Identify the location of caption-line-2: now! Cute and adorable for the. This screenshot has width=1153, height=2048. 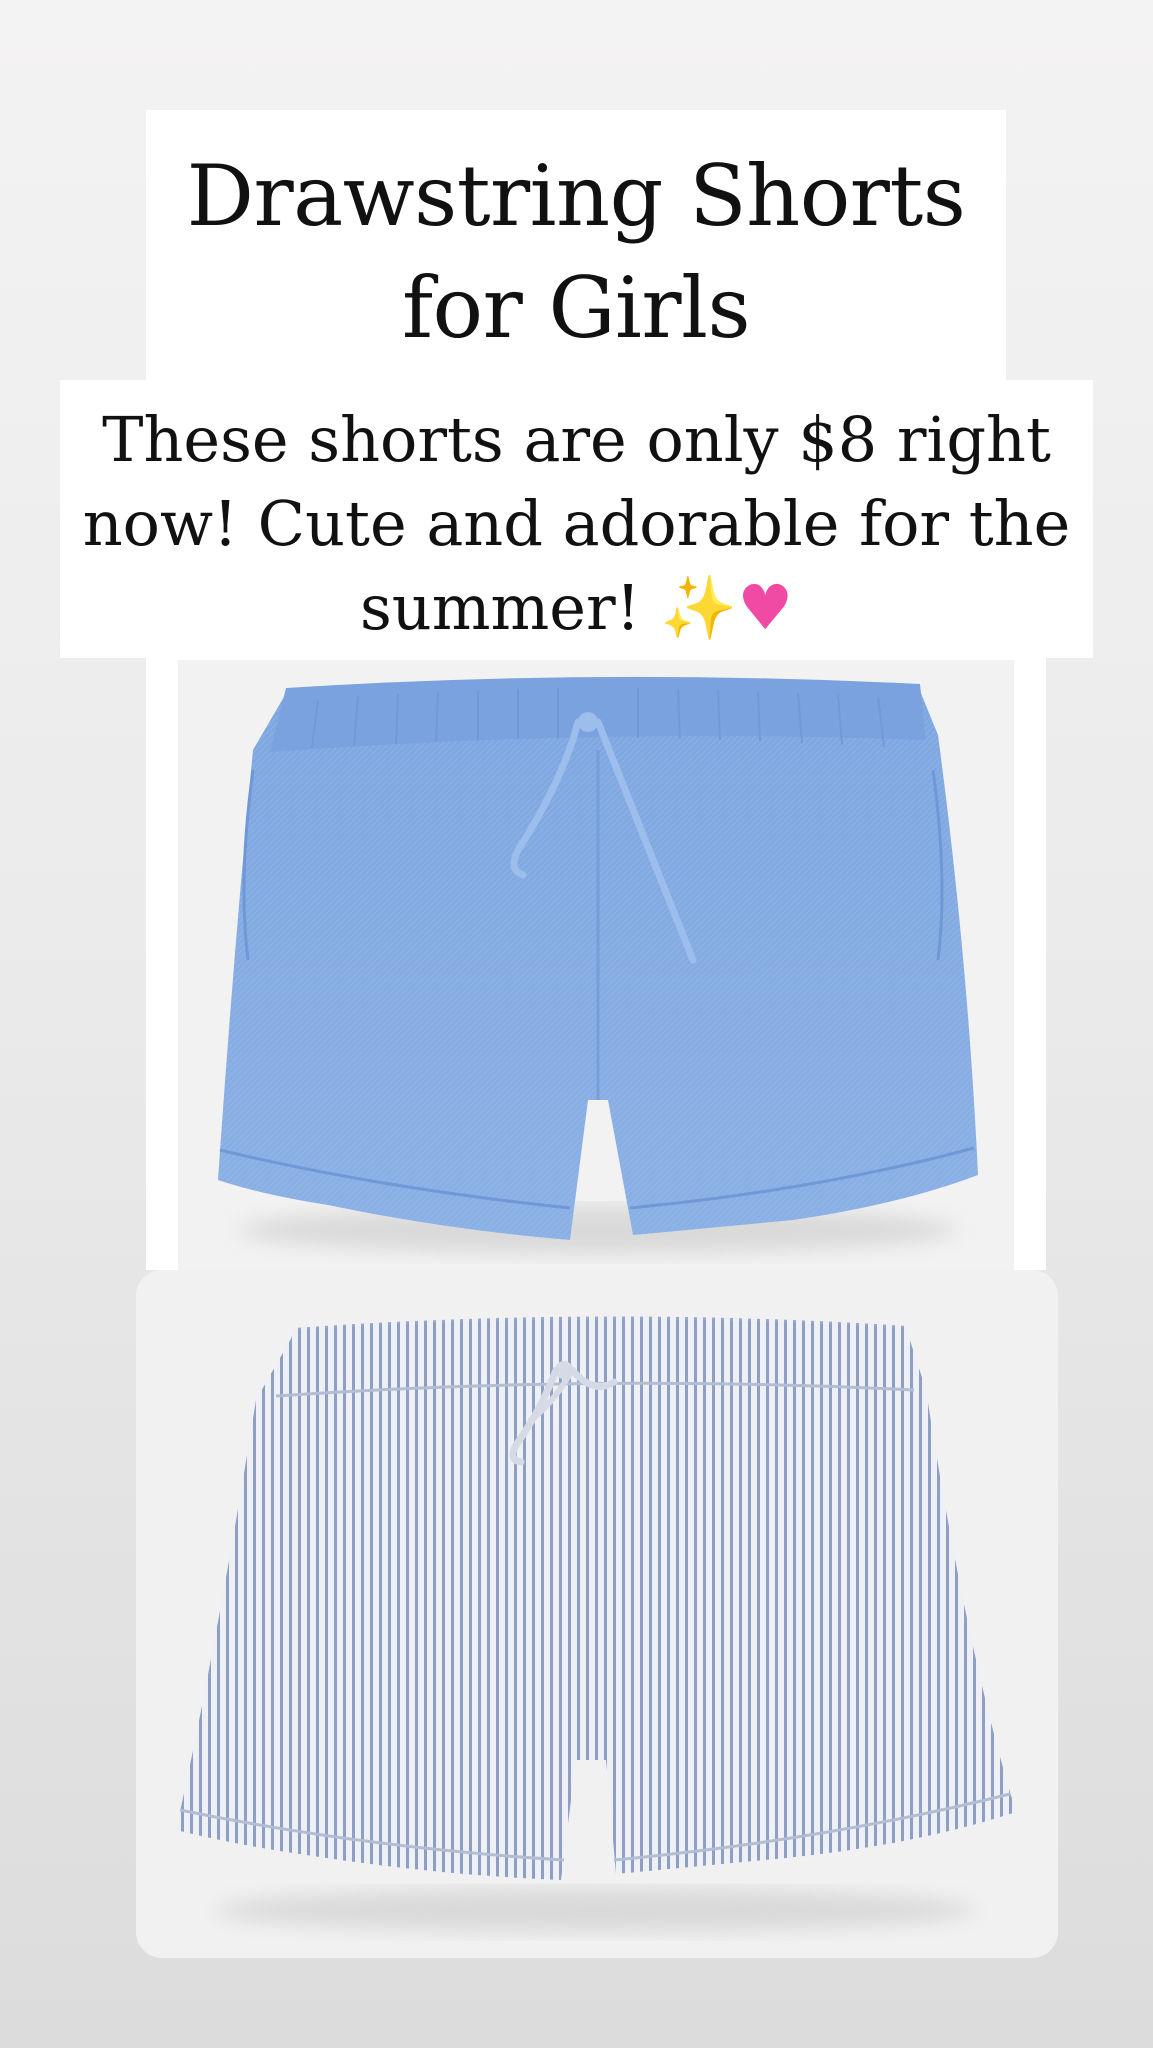
(576, 523).